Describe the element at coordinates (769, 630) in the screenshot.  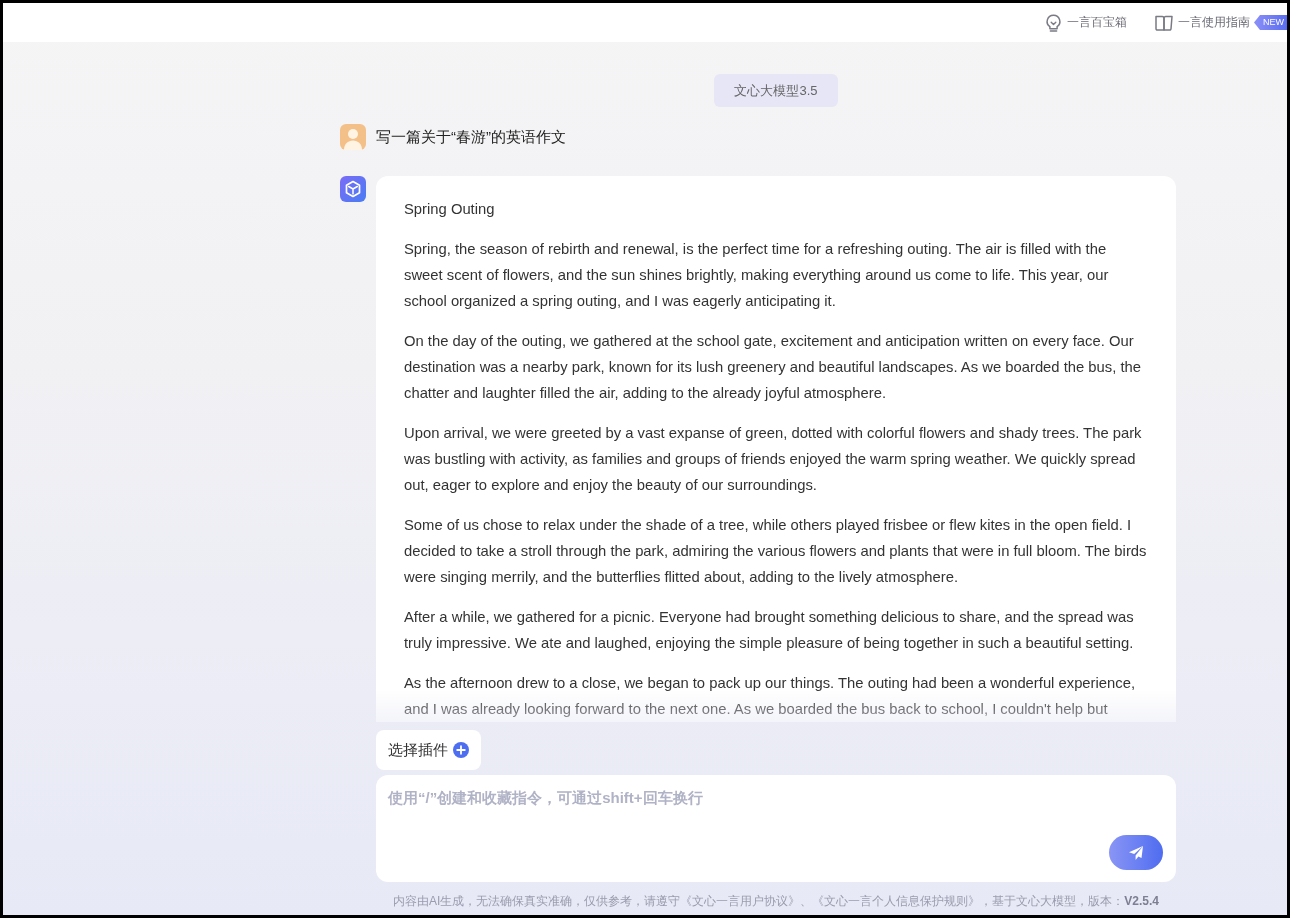
I see `answer-paragraph: After a while, we gathered for a picnic. Everyone had brought something delicious to share, and the spread was truly impressive. We ate and laughed, enjoying the simple pleasure of being together in such a beautiful setting.` at that location.